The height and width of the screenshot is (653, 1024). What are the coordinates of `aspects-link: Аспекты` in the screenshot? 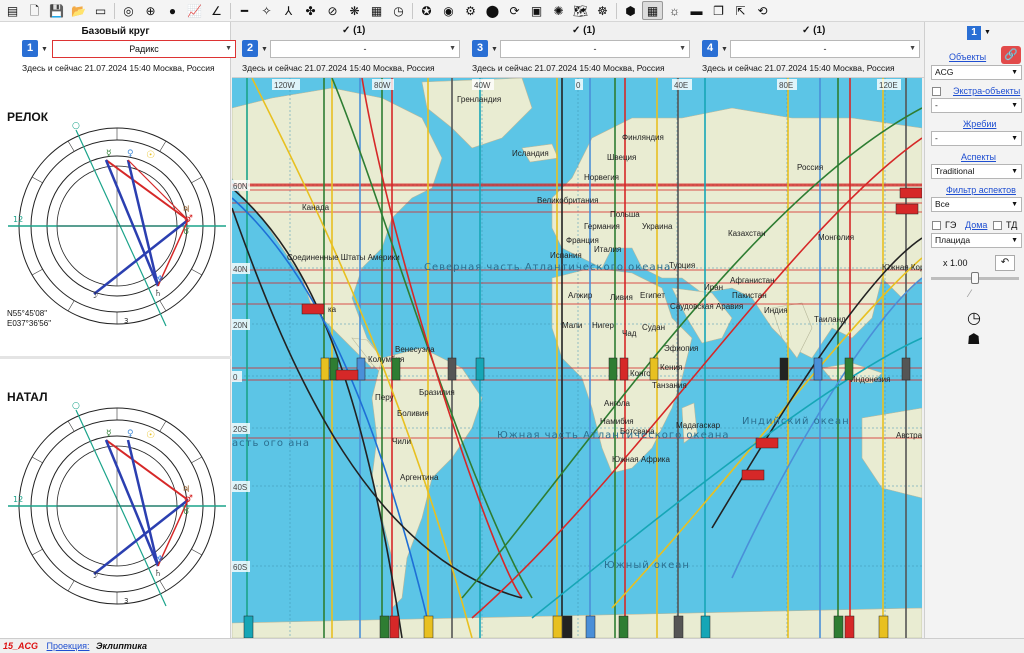 It's located at (978, 157).